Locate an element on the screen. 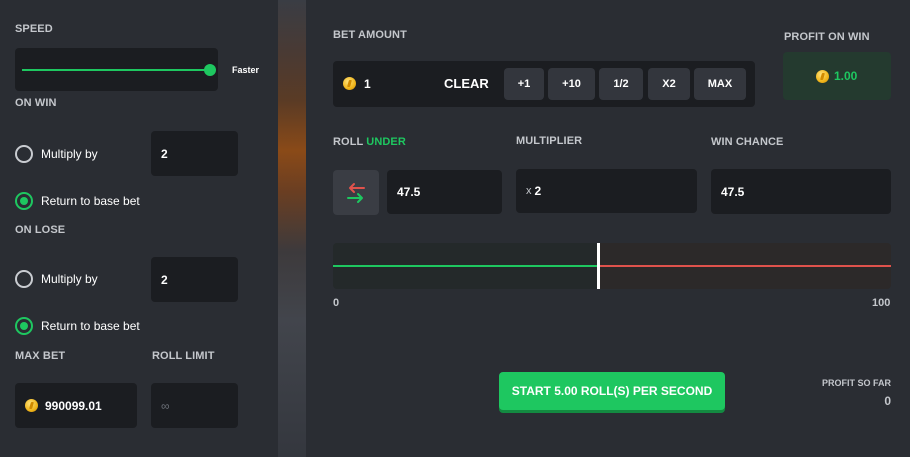 This screenshot has width=910, height=457. on-lose-multiply-option: Multiply by is located at coordinates (56, 279).